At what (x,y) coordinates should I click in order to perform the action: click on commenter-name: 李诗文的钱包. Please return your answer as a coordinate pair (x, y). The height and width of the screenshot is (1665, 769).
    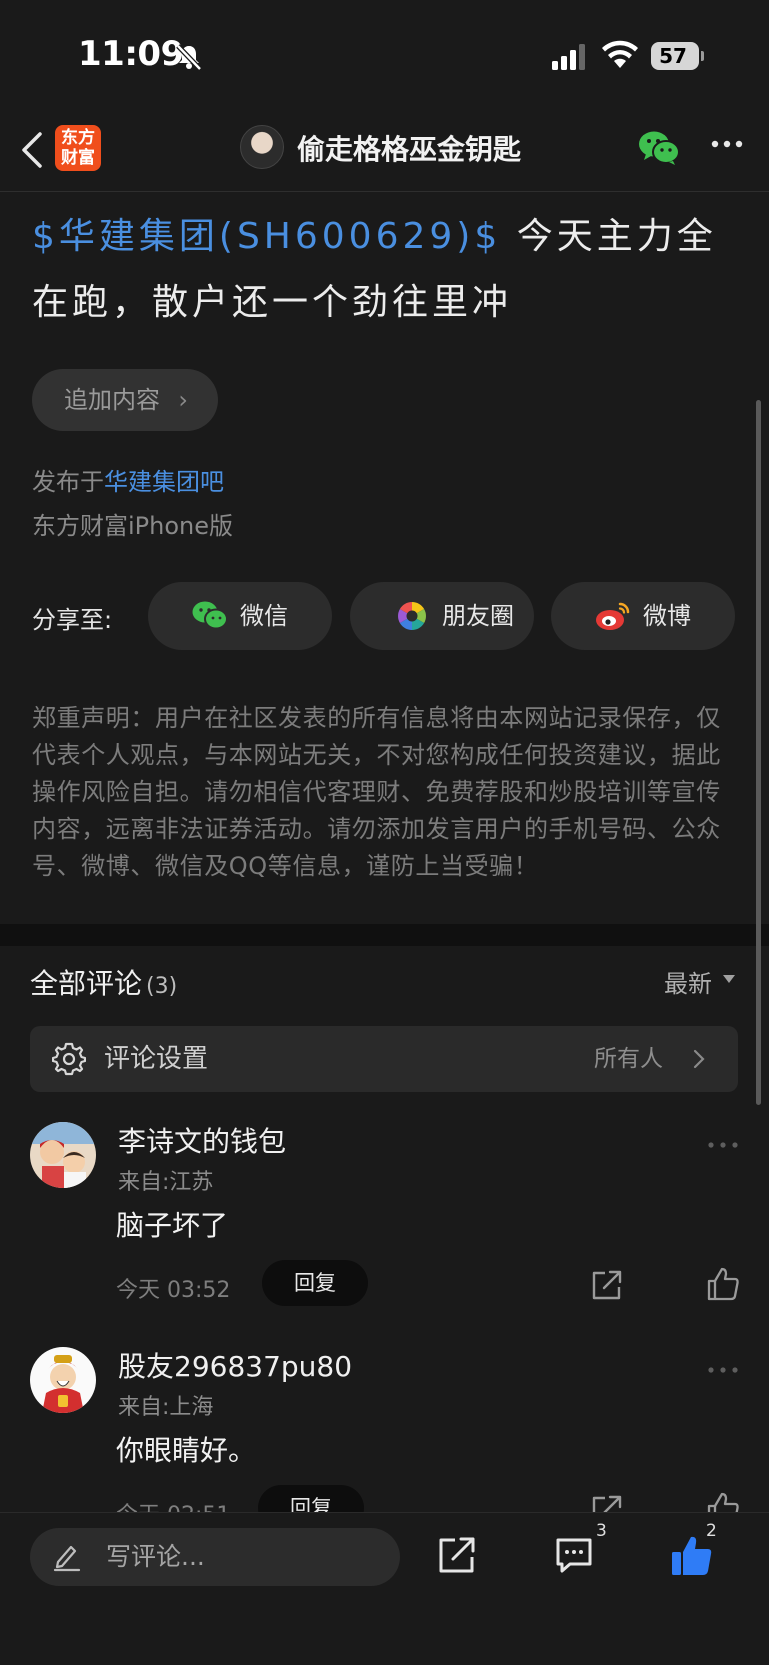
    Looking at the image, I should click on (202, 1140).